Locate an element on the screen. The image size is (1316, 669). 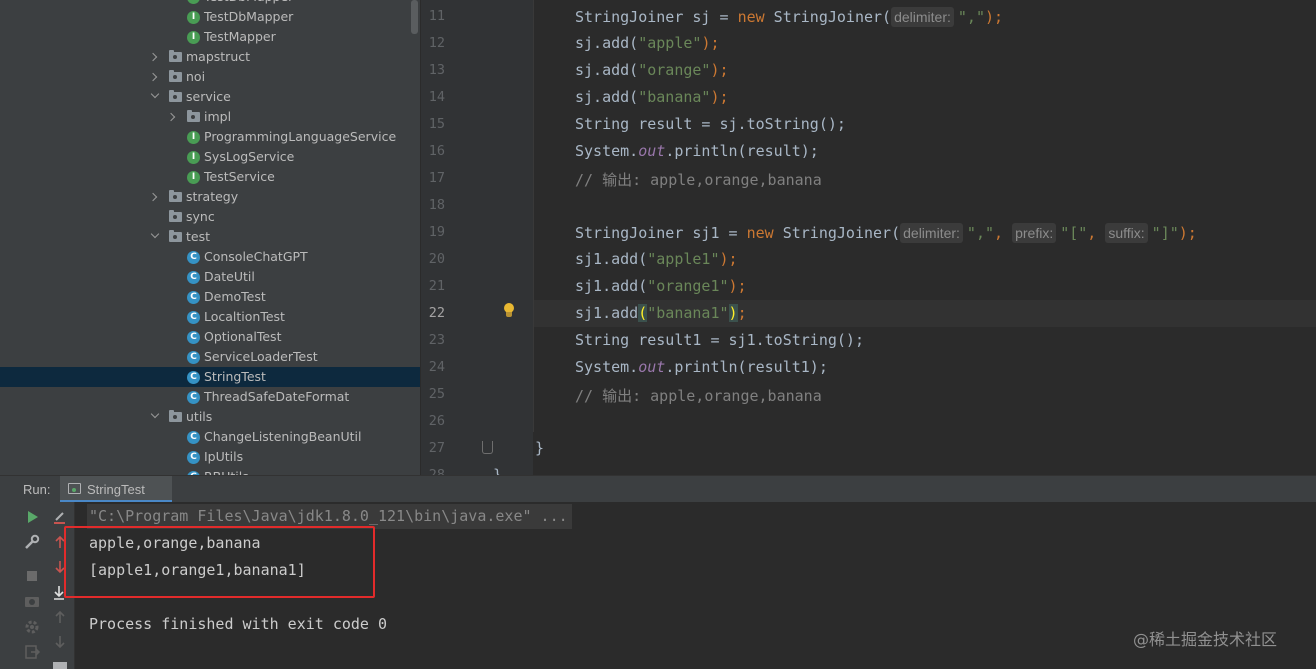
arrow-down-icon is located at coordinates (60, 642).